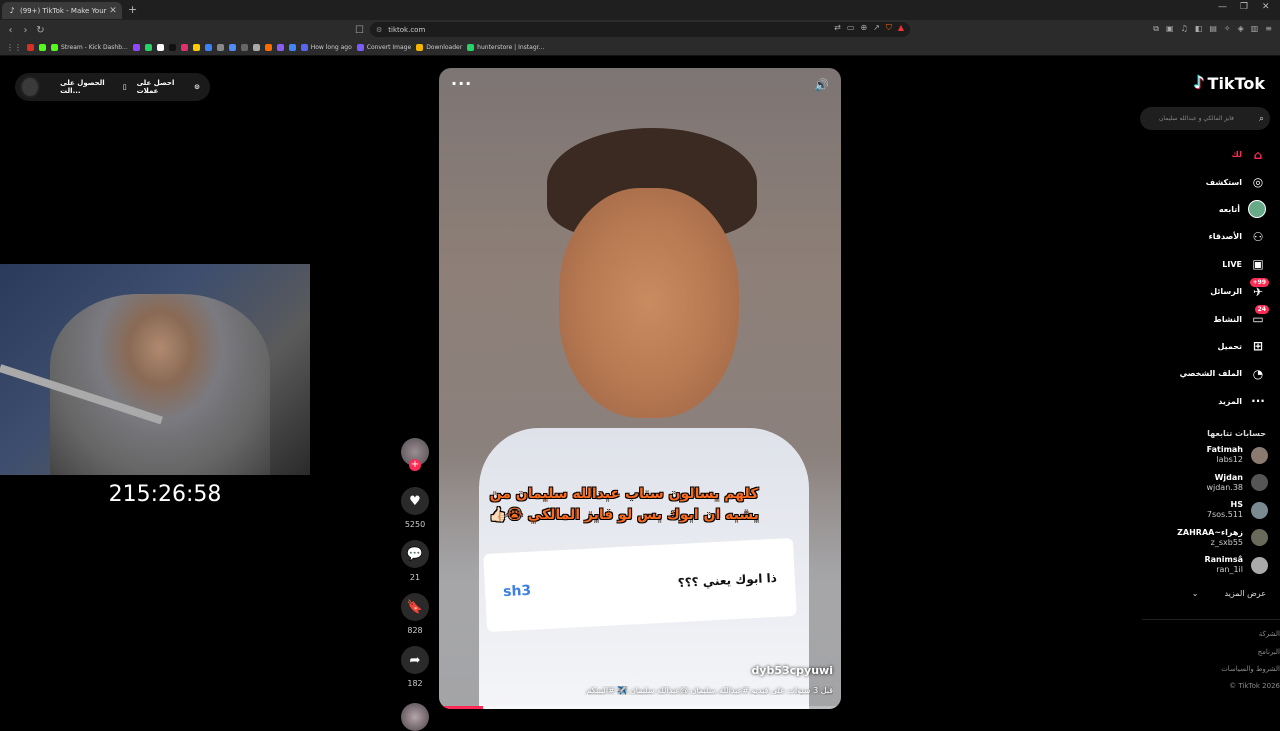 This screenshot has height=731, width=1280. I want to click on coin-icon: ⊙, so click(197, 87).